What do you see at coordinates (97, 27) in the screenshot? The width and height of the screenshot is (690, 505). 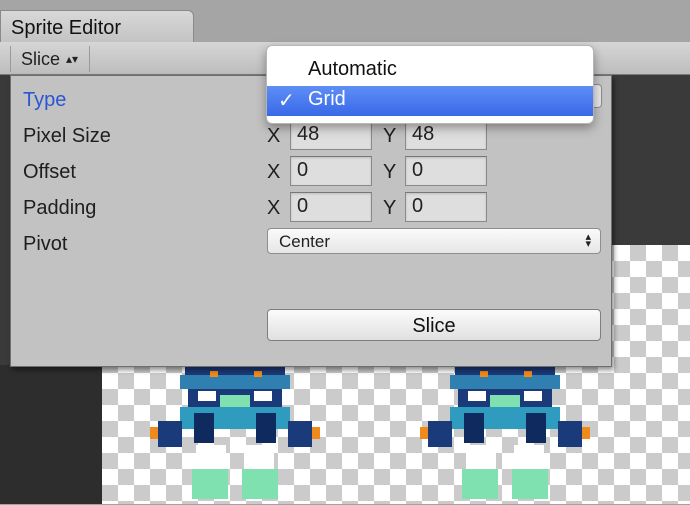 I see `tab-sprite-editor: Sprite Editor` at bounding box center [97, 27].